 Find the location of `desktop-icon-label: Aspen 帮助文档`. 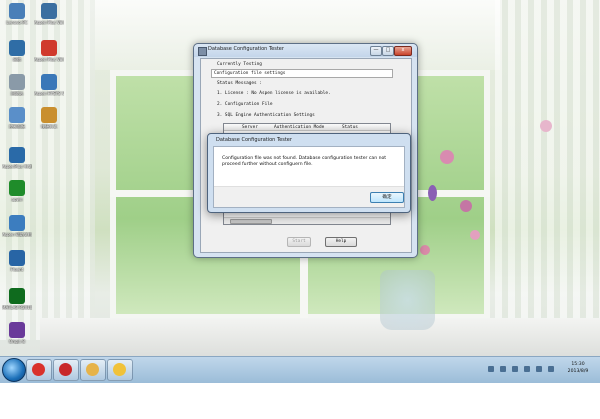

desktop-icon-label: Aspen 帮助文档 is located at coordinates (17, 234).